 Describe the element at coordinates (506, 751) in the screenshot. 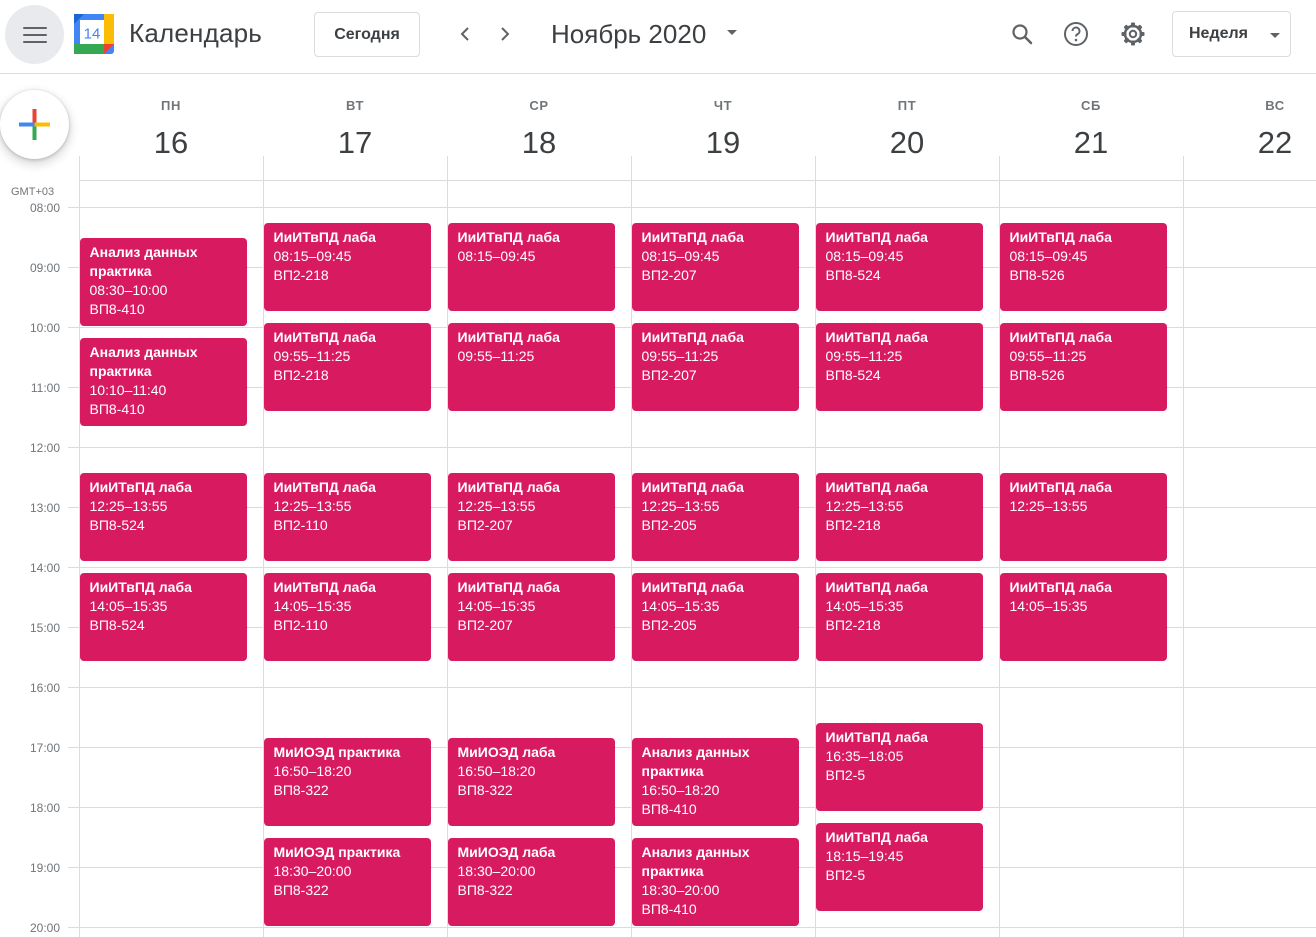

I see `event-title: МиИОЭД лаба` at that location.